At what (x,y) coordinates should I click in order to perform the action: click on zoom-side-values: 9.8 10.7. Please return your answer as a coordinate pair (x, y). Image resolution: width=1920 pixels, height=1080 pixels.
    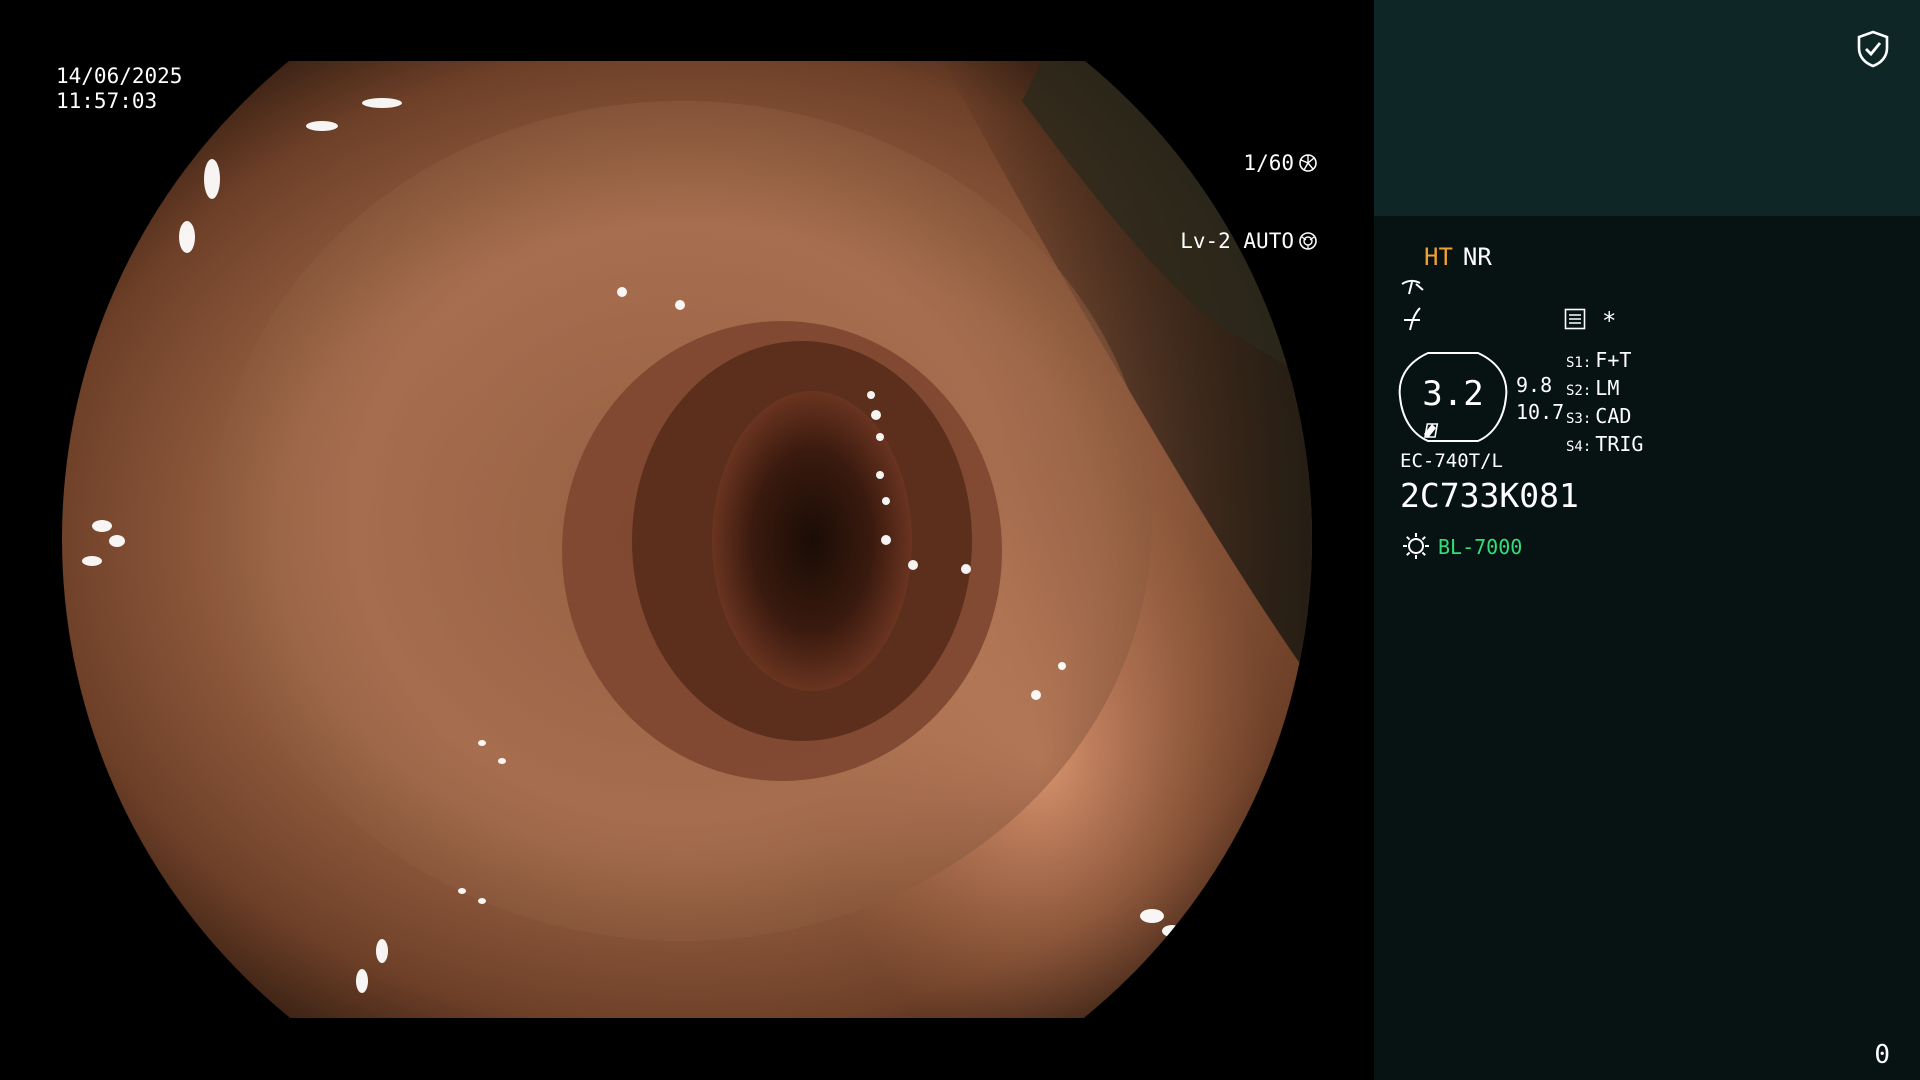
    Looking at the image, I should click on (1540, 399).